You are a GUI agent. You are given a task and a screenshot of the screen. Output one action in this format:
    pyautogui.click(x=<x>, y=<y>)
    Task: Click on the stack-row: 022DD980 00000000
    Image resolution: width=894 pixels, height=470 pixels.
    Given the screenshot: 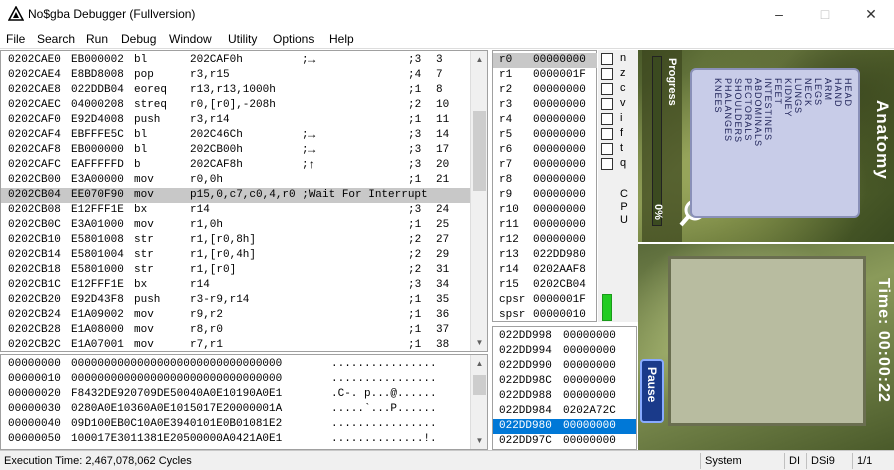 What is the action you would take?
    pyautogui.click(x=564, y=426)
    